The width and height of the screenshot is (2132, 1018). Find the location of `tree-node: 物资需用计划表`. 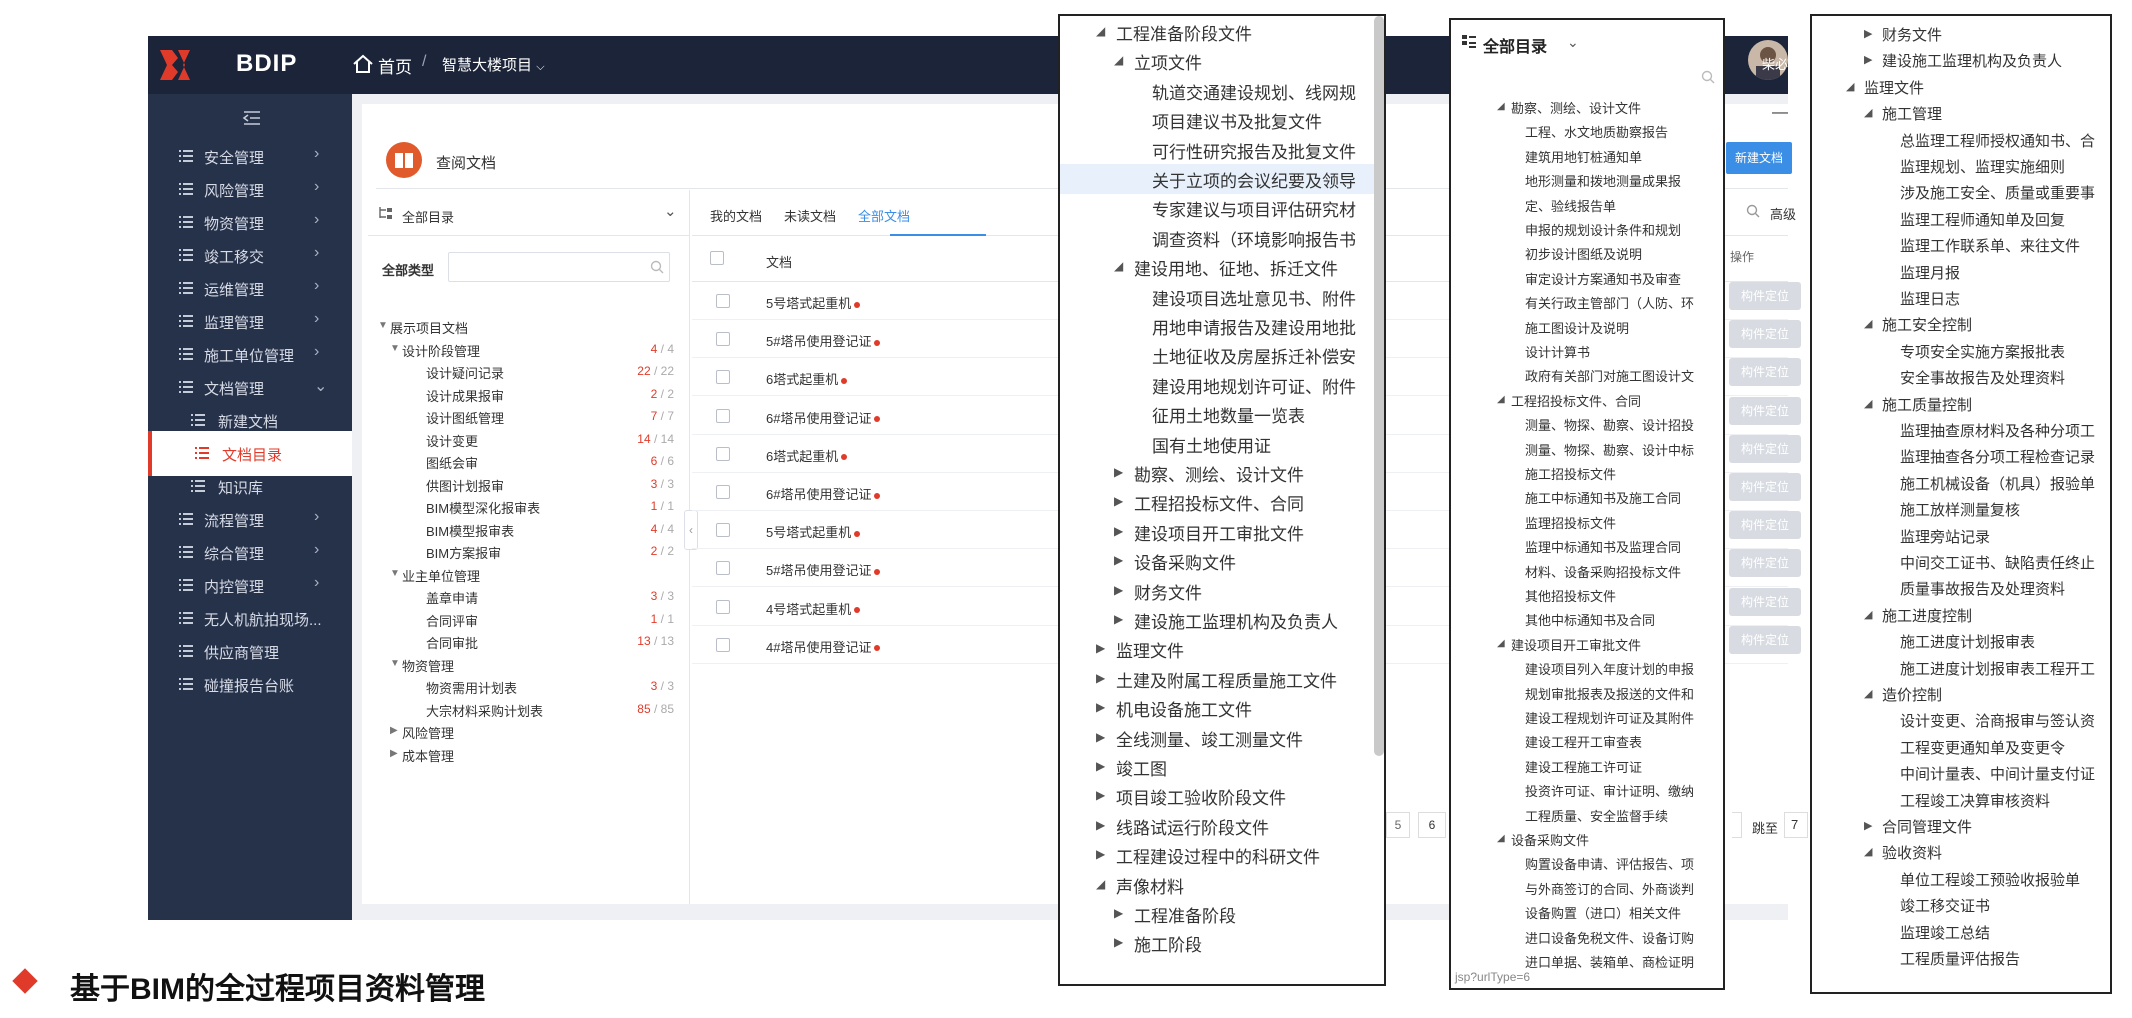

tree-node: 物资需用计划表 is located at coordinates (471, 687).